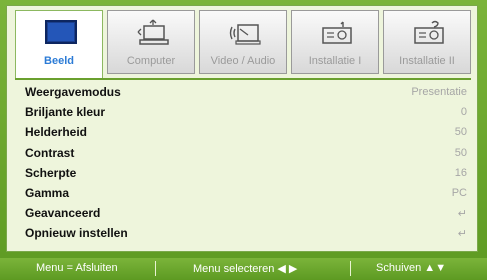 The width and height of the screenshot is (487, 280). What do you see at coordinates (243, 193) in the screenshot?
I see `menu-item-gamma: Gamma PC` at bounding box center [243, 193].